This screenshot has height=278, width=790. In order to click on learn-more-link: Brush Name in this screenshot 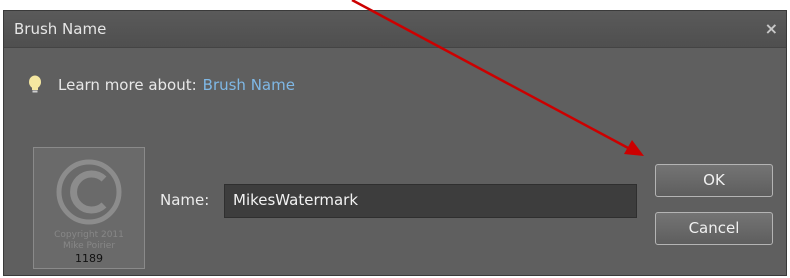, I will do `click(249, 85)`.